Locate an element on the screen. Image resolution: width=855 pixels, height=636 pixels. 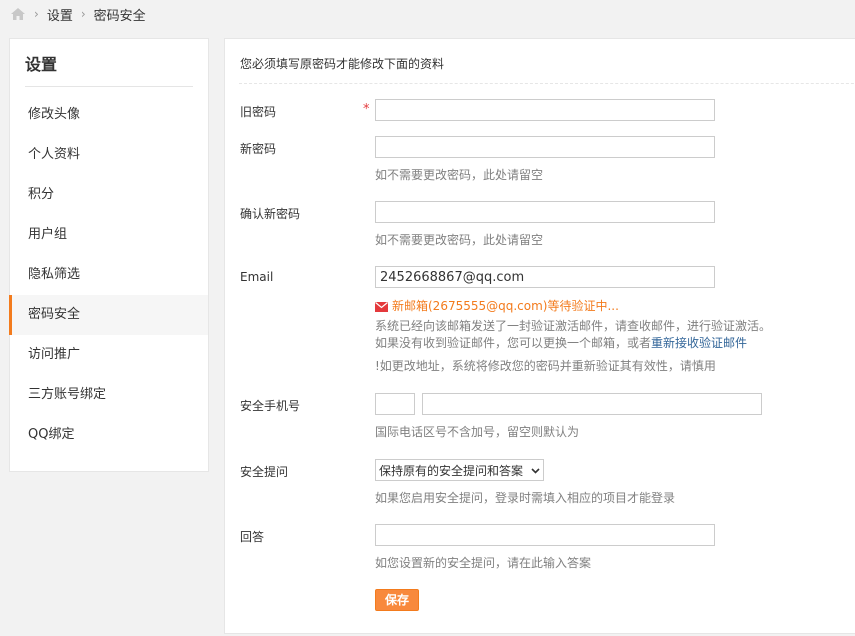
home-icon is located at coordinates (18, 14).